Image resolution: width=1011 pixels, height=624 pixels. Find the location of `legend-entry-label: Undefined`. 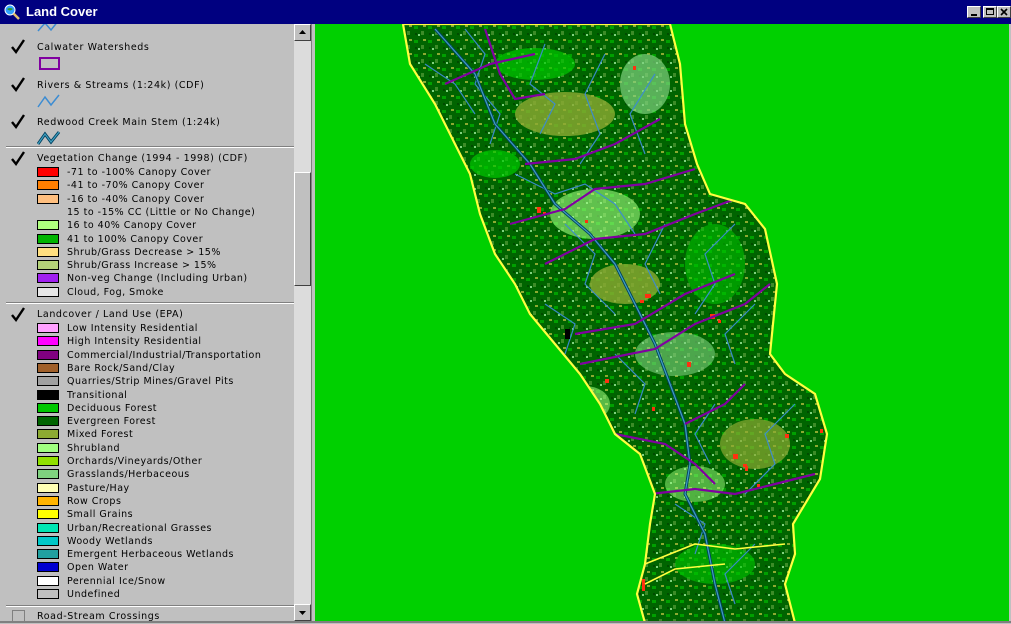

legend-entry-label: Undefined is located at coordinates (94, 594).